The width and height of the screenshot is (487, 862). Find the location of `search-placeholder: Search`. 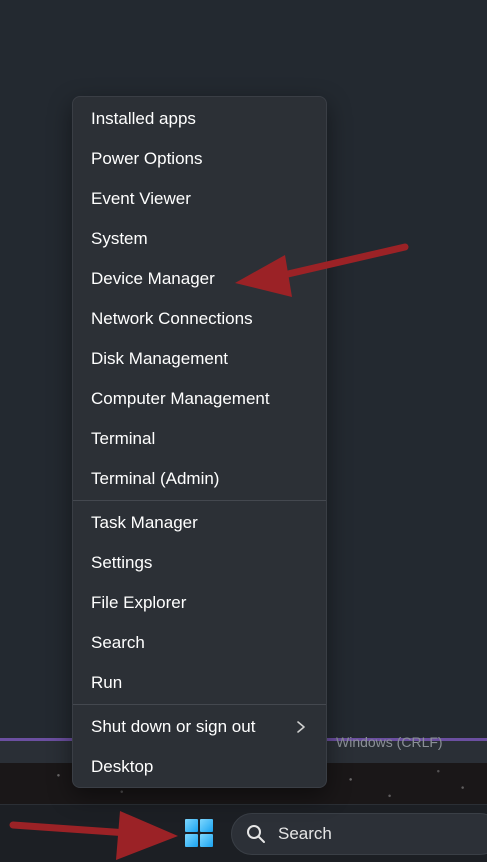

search-placeholder: Search is located at coordinates (305, 833).